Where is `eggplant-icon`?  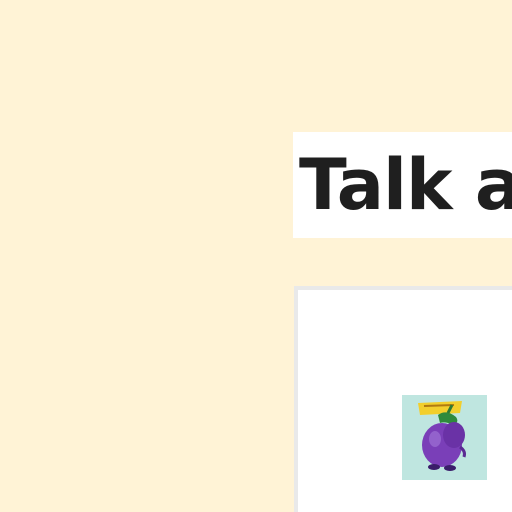
eggplant-icon is located at coordinates (444, 437).